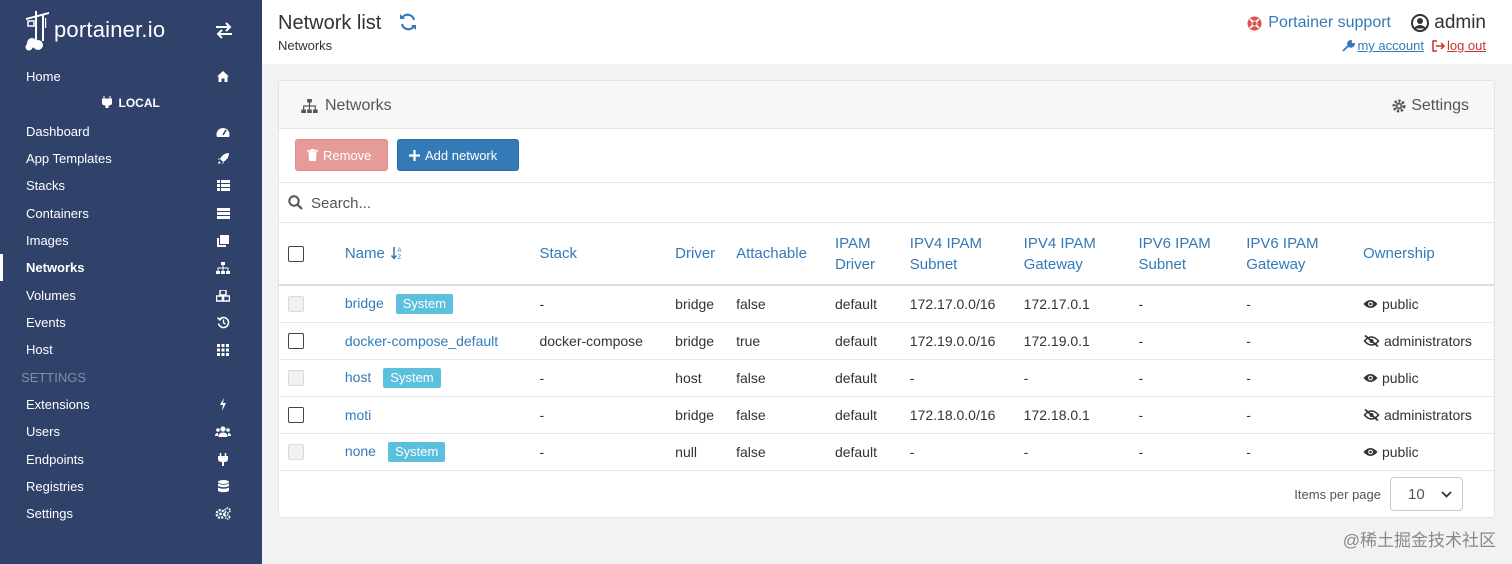  What do you see at coordinates (785, 254) in the screenshot?
I see `column-header-attachable: Attachable` at bounding box center [785, 254].